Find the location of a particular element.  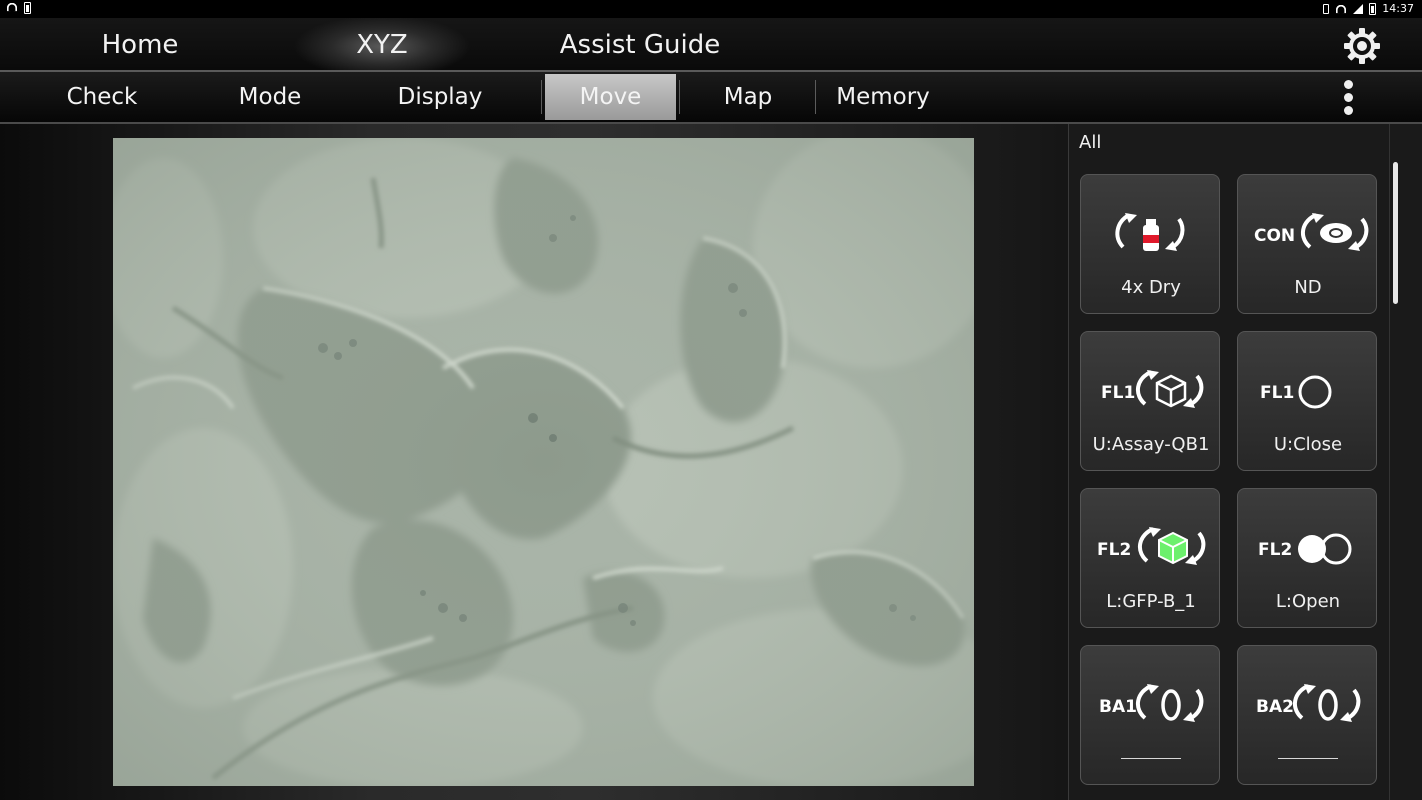

tab-xyz: XYZ is located at coordinates (382, 44).